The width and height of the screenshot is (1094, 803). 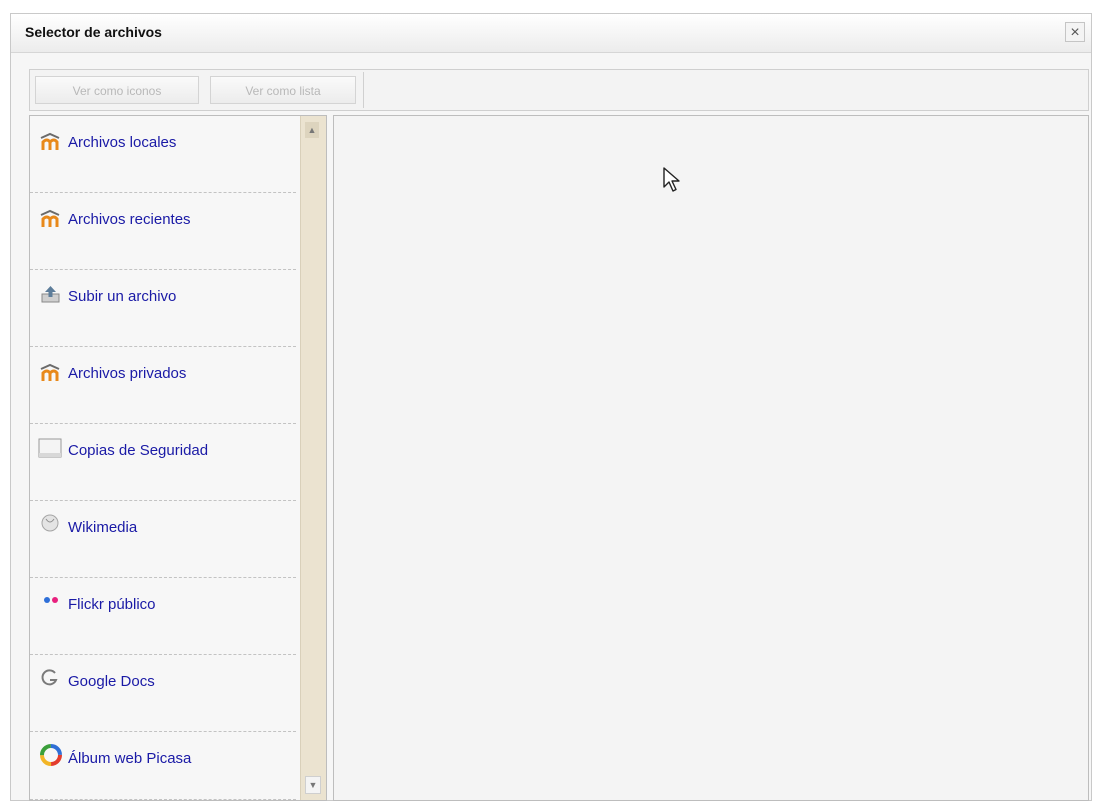 I want to click on repo-item-archivos-locales: Archivos locales, so click(x=163, y=154).